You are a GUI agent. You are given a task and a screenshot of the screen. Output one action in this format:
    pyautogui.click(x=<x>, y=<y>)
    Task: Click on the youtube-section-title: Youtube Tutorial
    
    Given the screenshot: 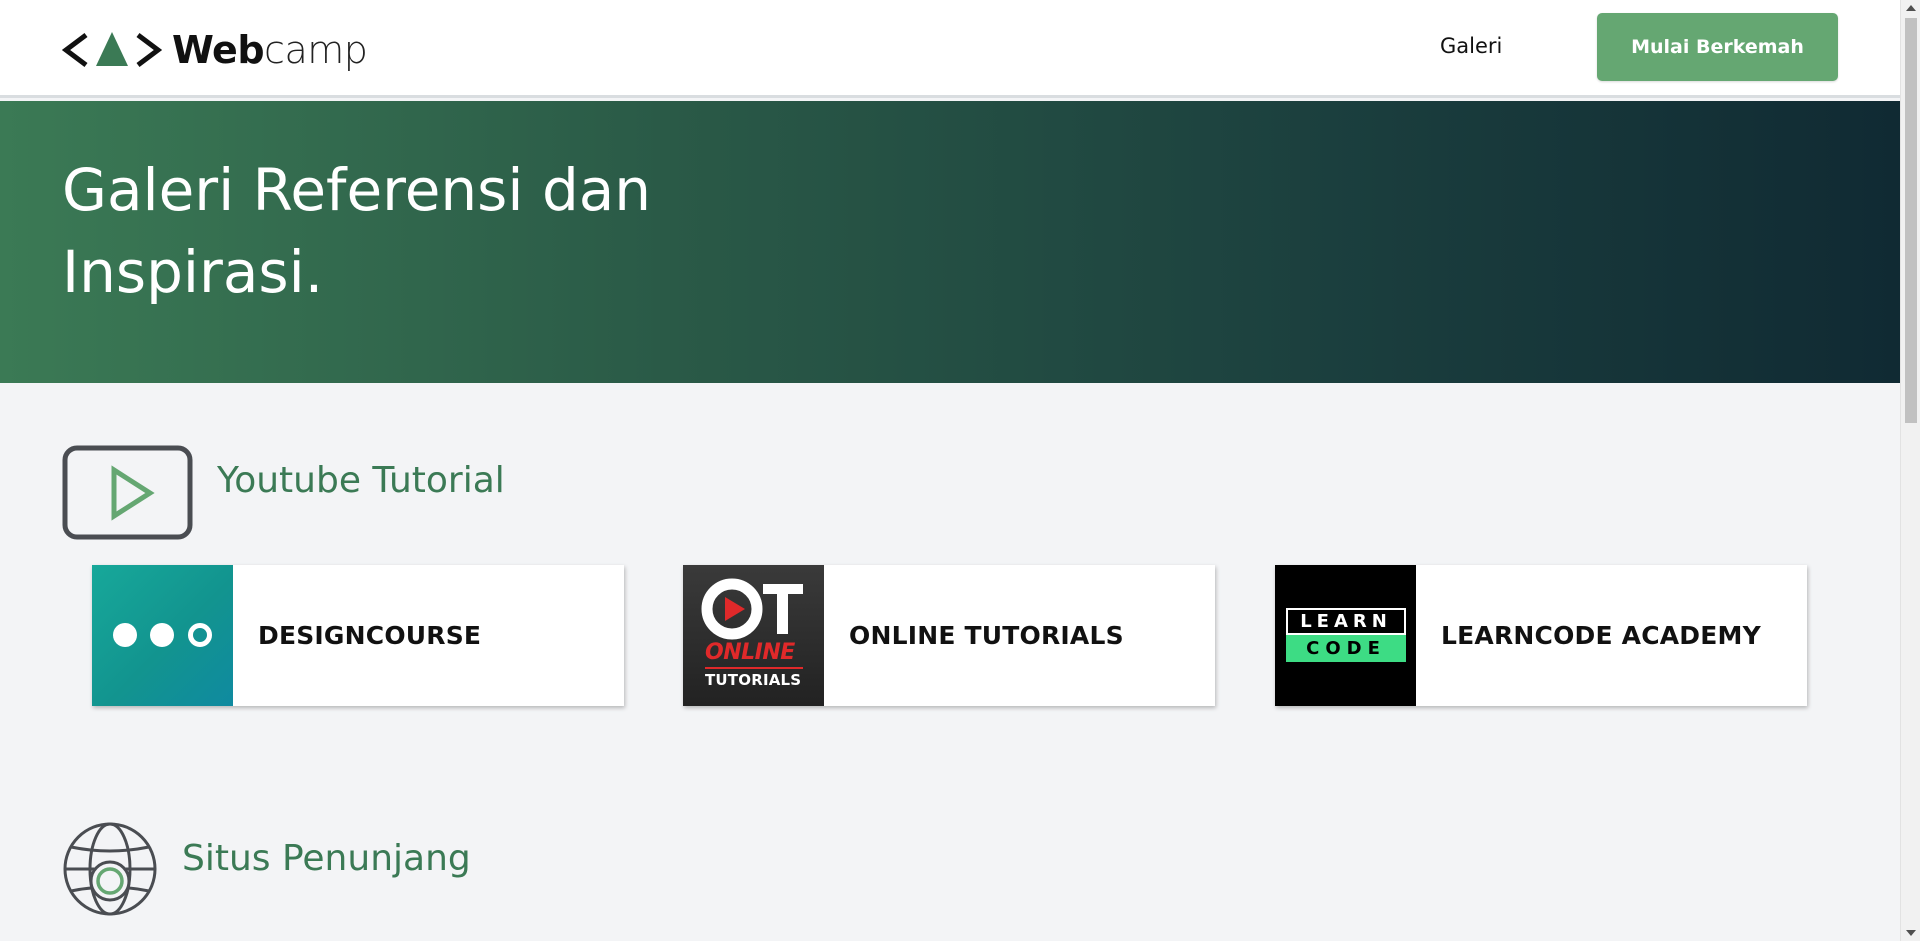 What is the action you would take?
    pyautogui.click(x=361, y=480)
    